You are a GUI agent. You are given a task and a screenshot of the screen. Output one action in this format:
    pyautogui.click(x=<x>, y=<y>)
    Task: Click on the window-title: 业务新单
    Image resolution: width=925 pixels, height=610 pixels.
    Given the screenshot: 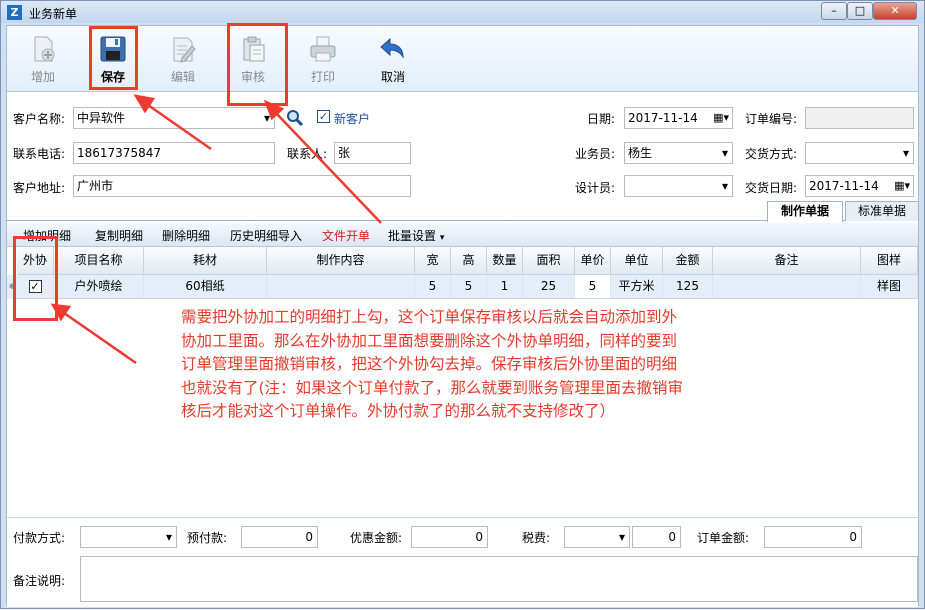 What is the action you would take?
    pyautogui.click(x=53, y=14)
    